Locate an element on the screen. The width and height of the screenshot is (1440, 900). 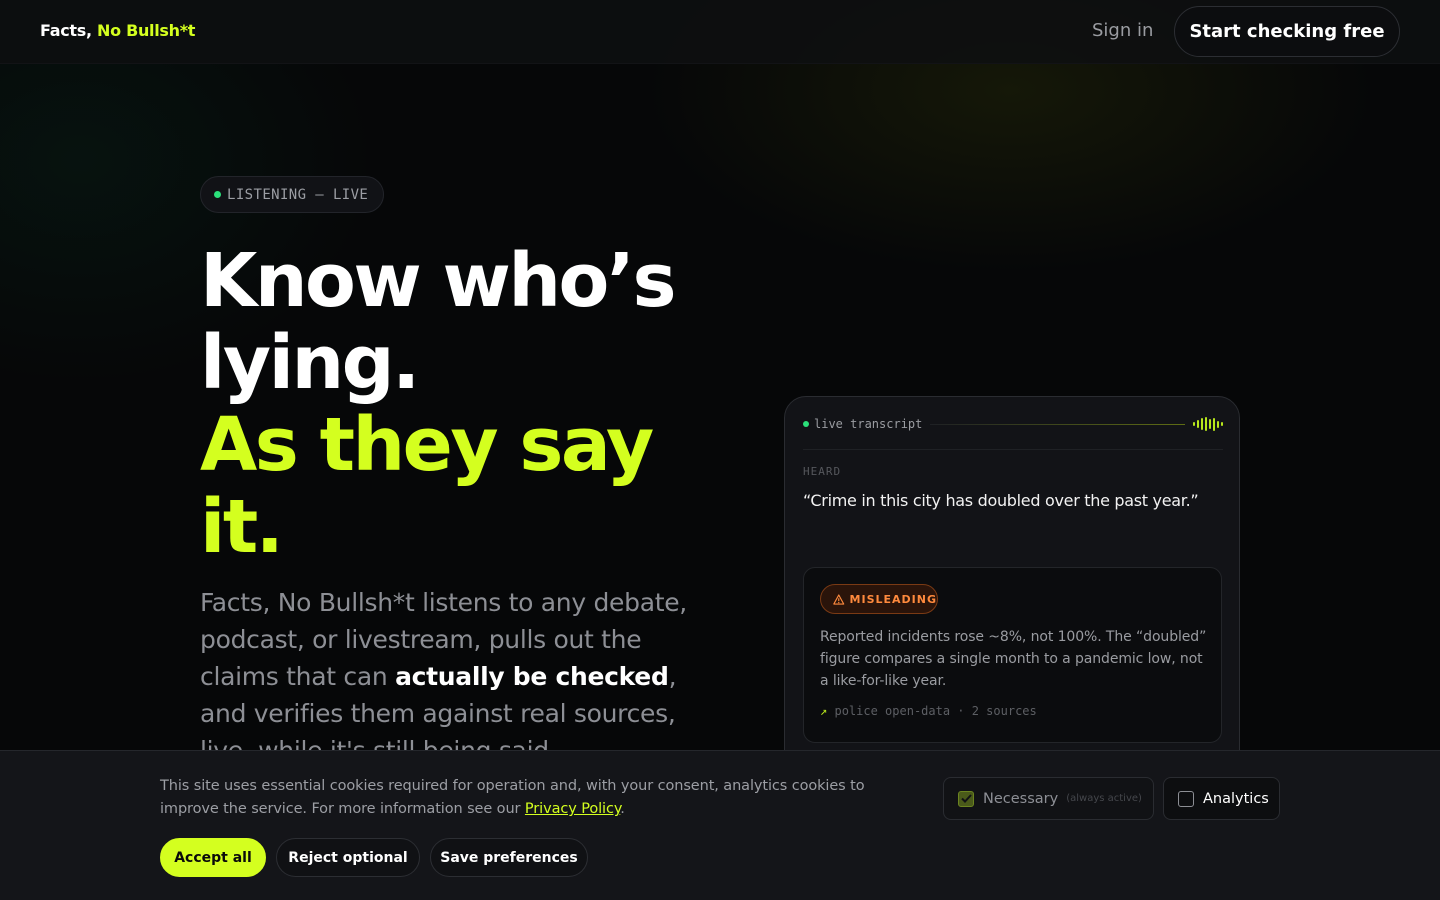
checkmark-icon is located at coordinates (966, 798).